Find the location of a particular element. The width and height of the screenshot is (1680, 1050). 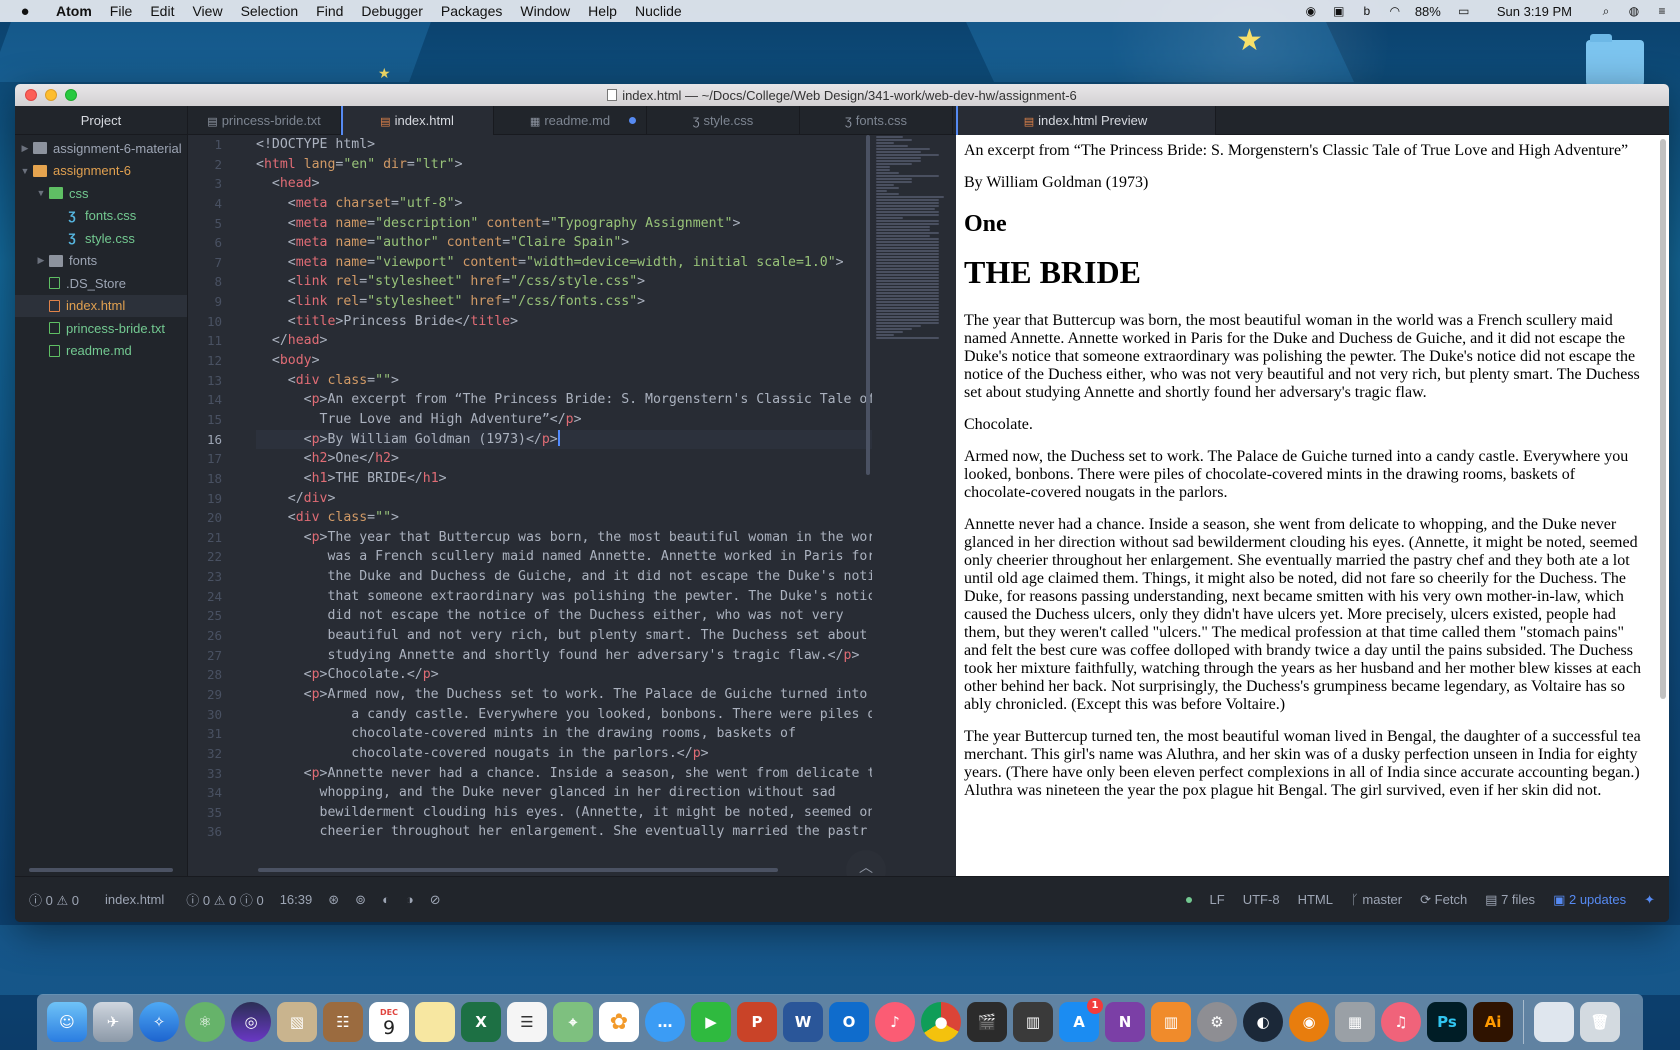

tree-horizontal-scrollbar is located at coordinates (101, 870).